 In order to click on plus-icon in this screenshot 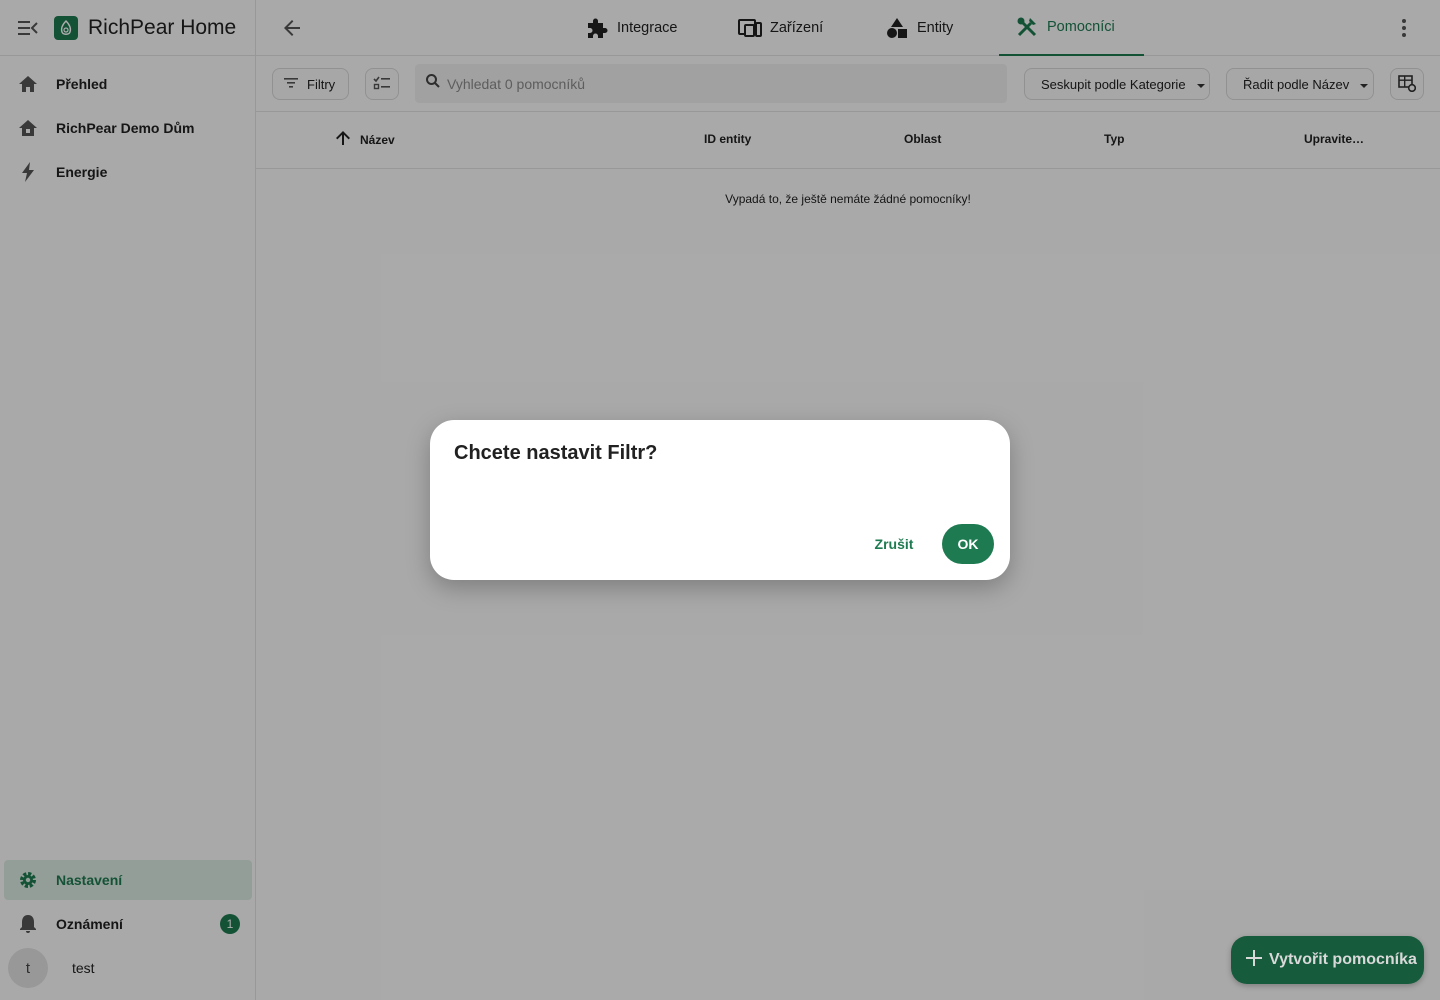, I will do `click(1254, 960)`.